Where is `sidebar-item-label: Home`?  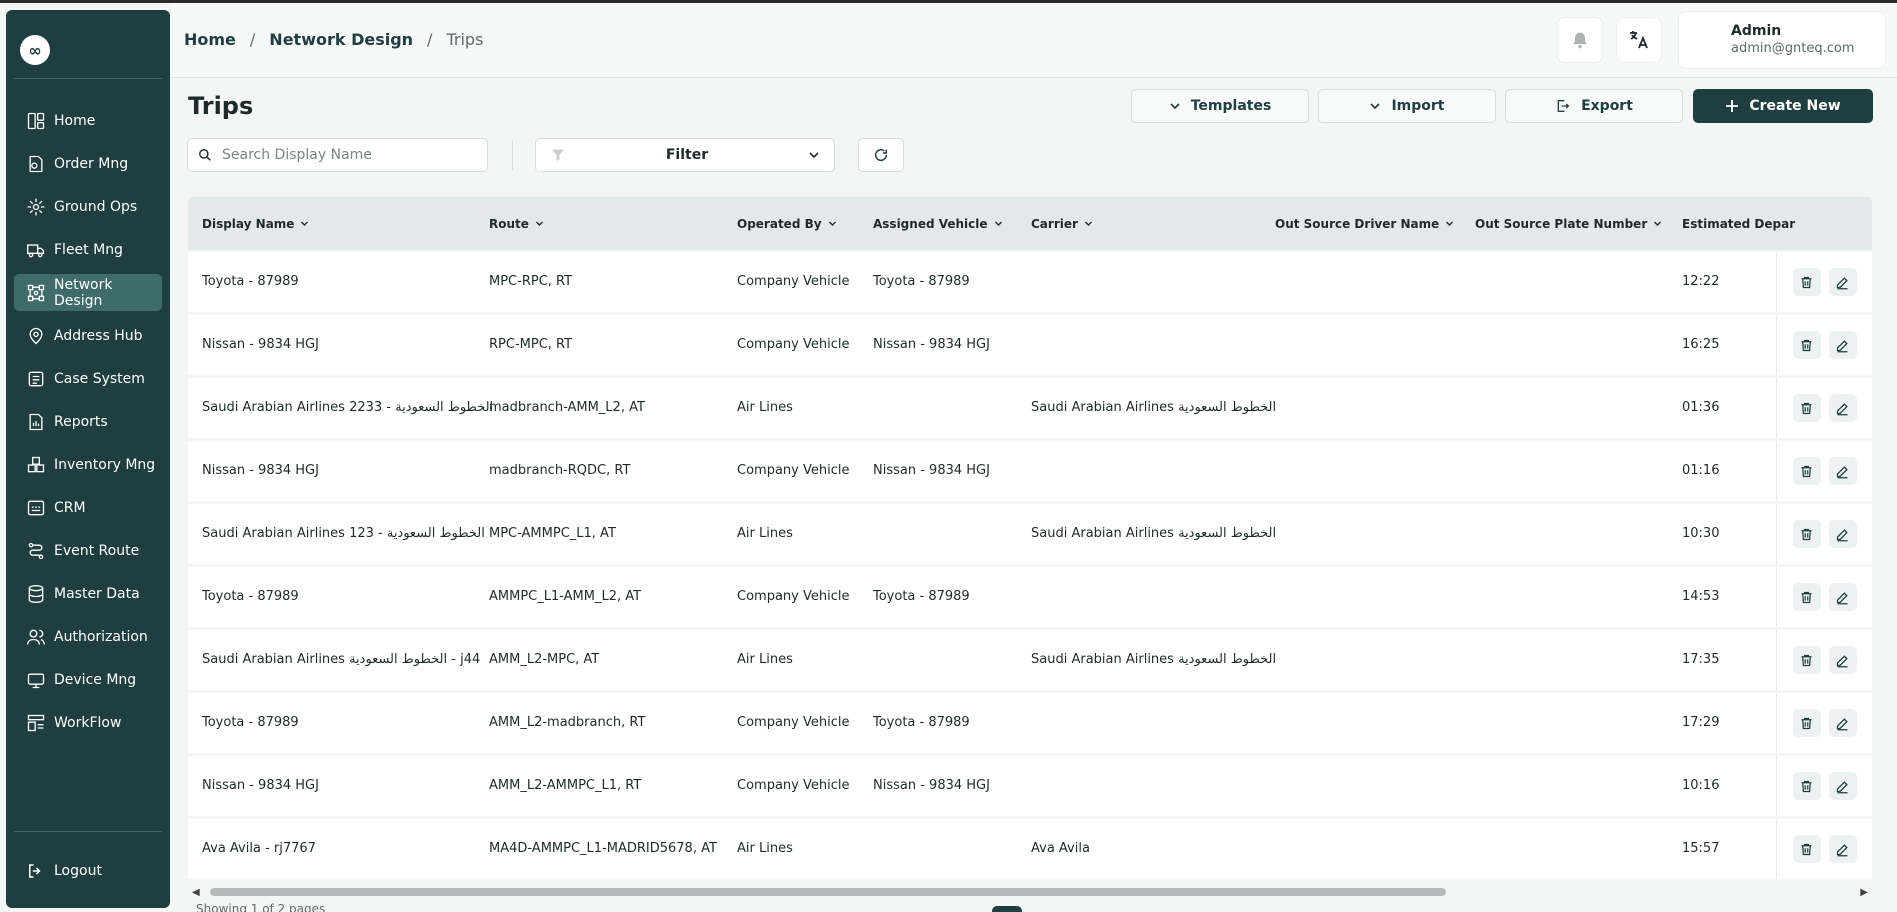
sidebar-item-label: Home is located at coordinates (75, 120).